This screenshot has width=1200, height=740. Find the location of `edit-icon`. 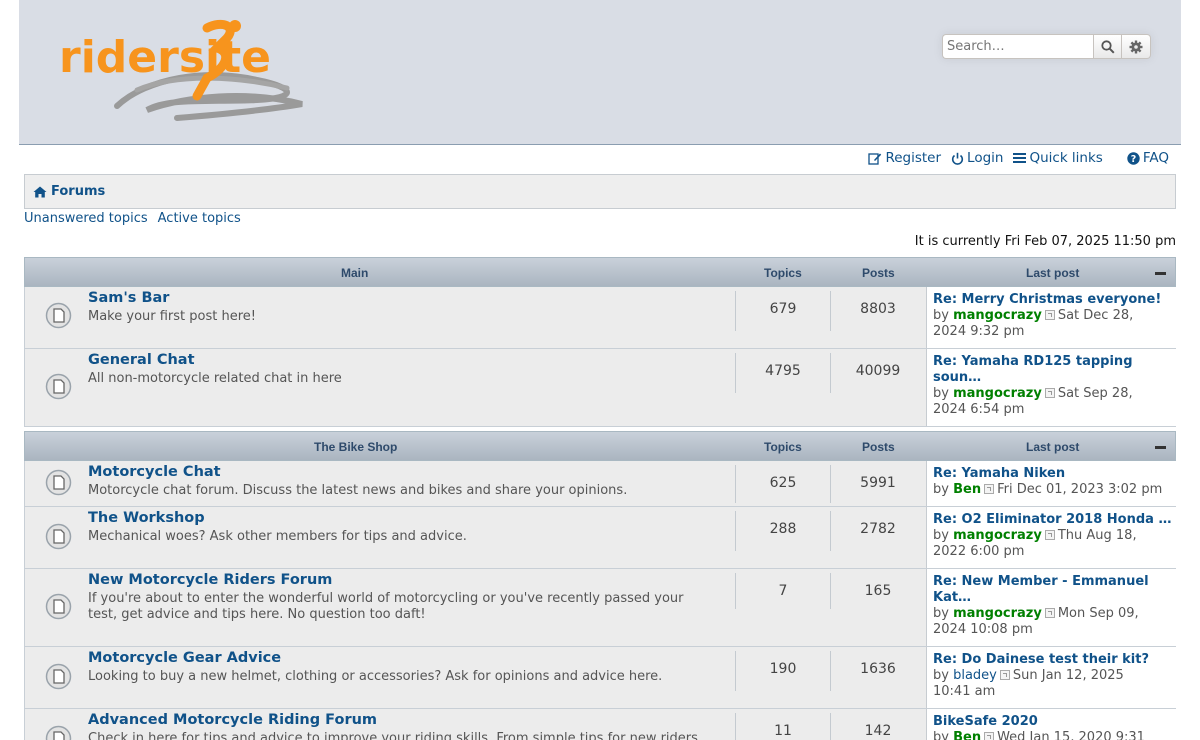

edit-icon is located at coordinates (875, 158).